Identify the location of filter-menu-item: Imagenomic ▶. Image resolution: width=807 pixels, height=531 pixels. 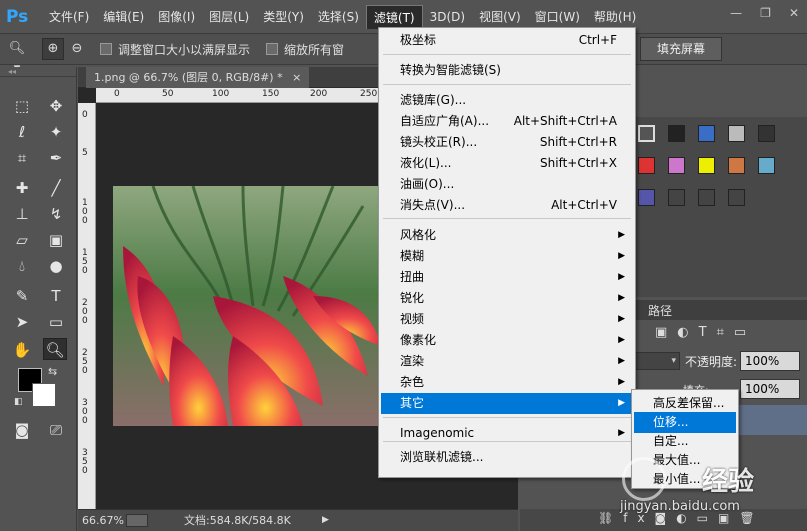
(507, 433).